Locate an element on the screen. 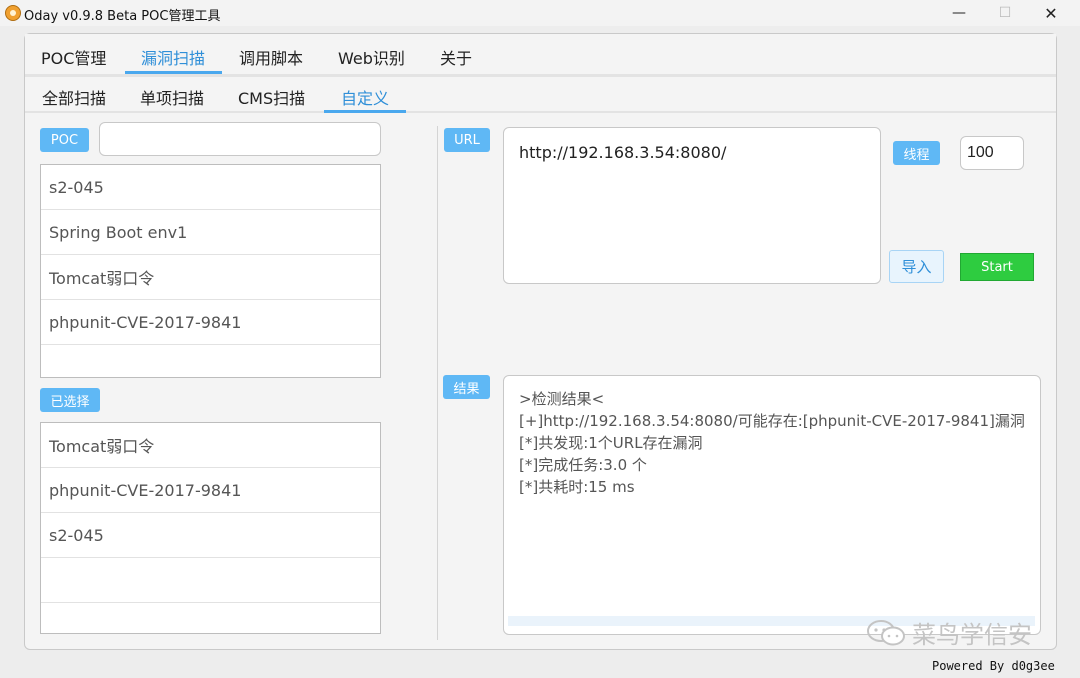  window-title: Oday v0.9.8 Beta POC管理工具 is located at coordinates (122, 16).